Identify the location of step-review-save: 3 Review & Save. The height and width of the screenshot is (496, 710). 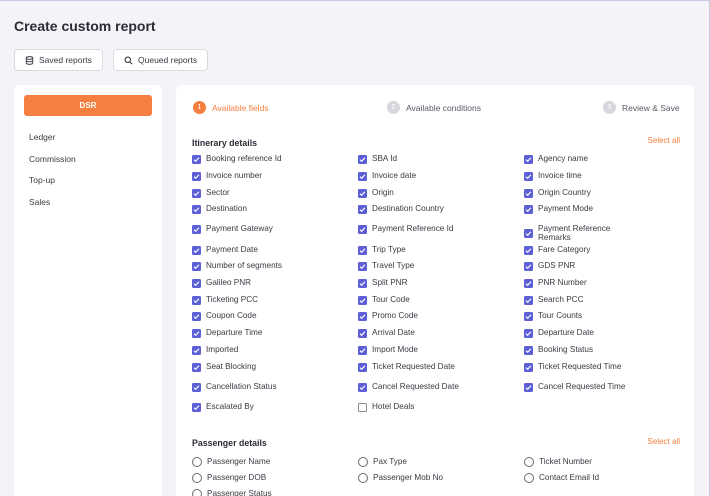
(641, 107).